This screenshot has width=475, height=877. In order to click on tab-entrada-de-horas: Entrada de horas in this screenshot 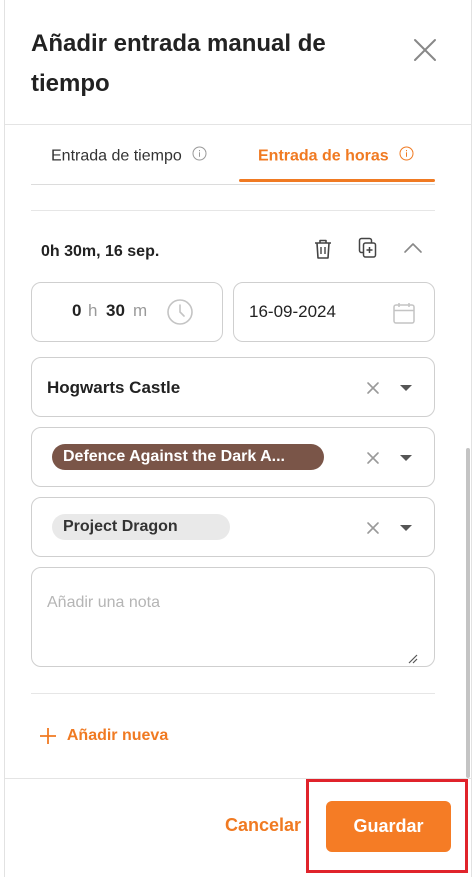, I will do `click(336, 156)`.